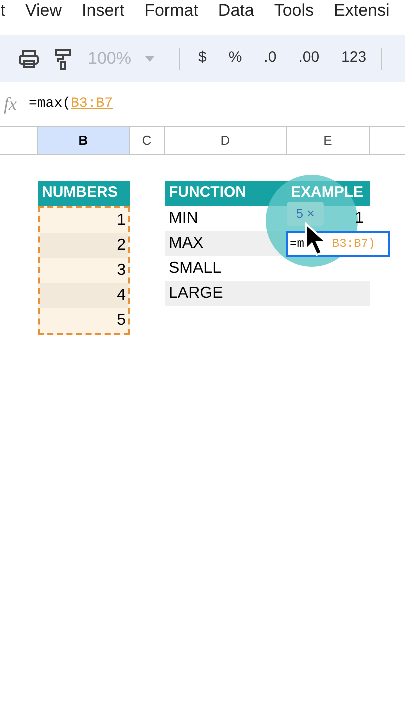 The height and width of the screenshot is (720, 405). I want to click on format-button: 123, so click(354, 58).